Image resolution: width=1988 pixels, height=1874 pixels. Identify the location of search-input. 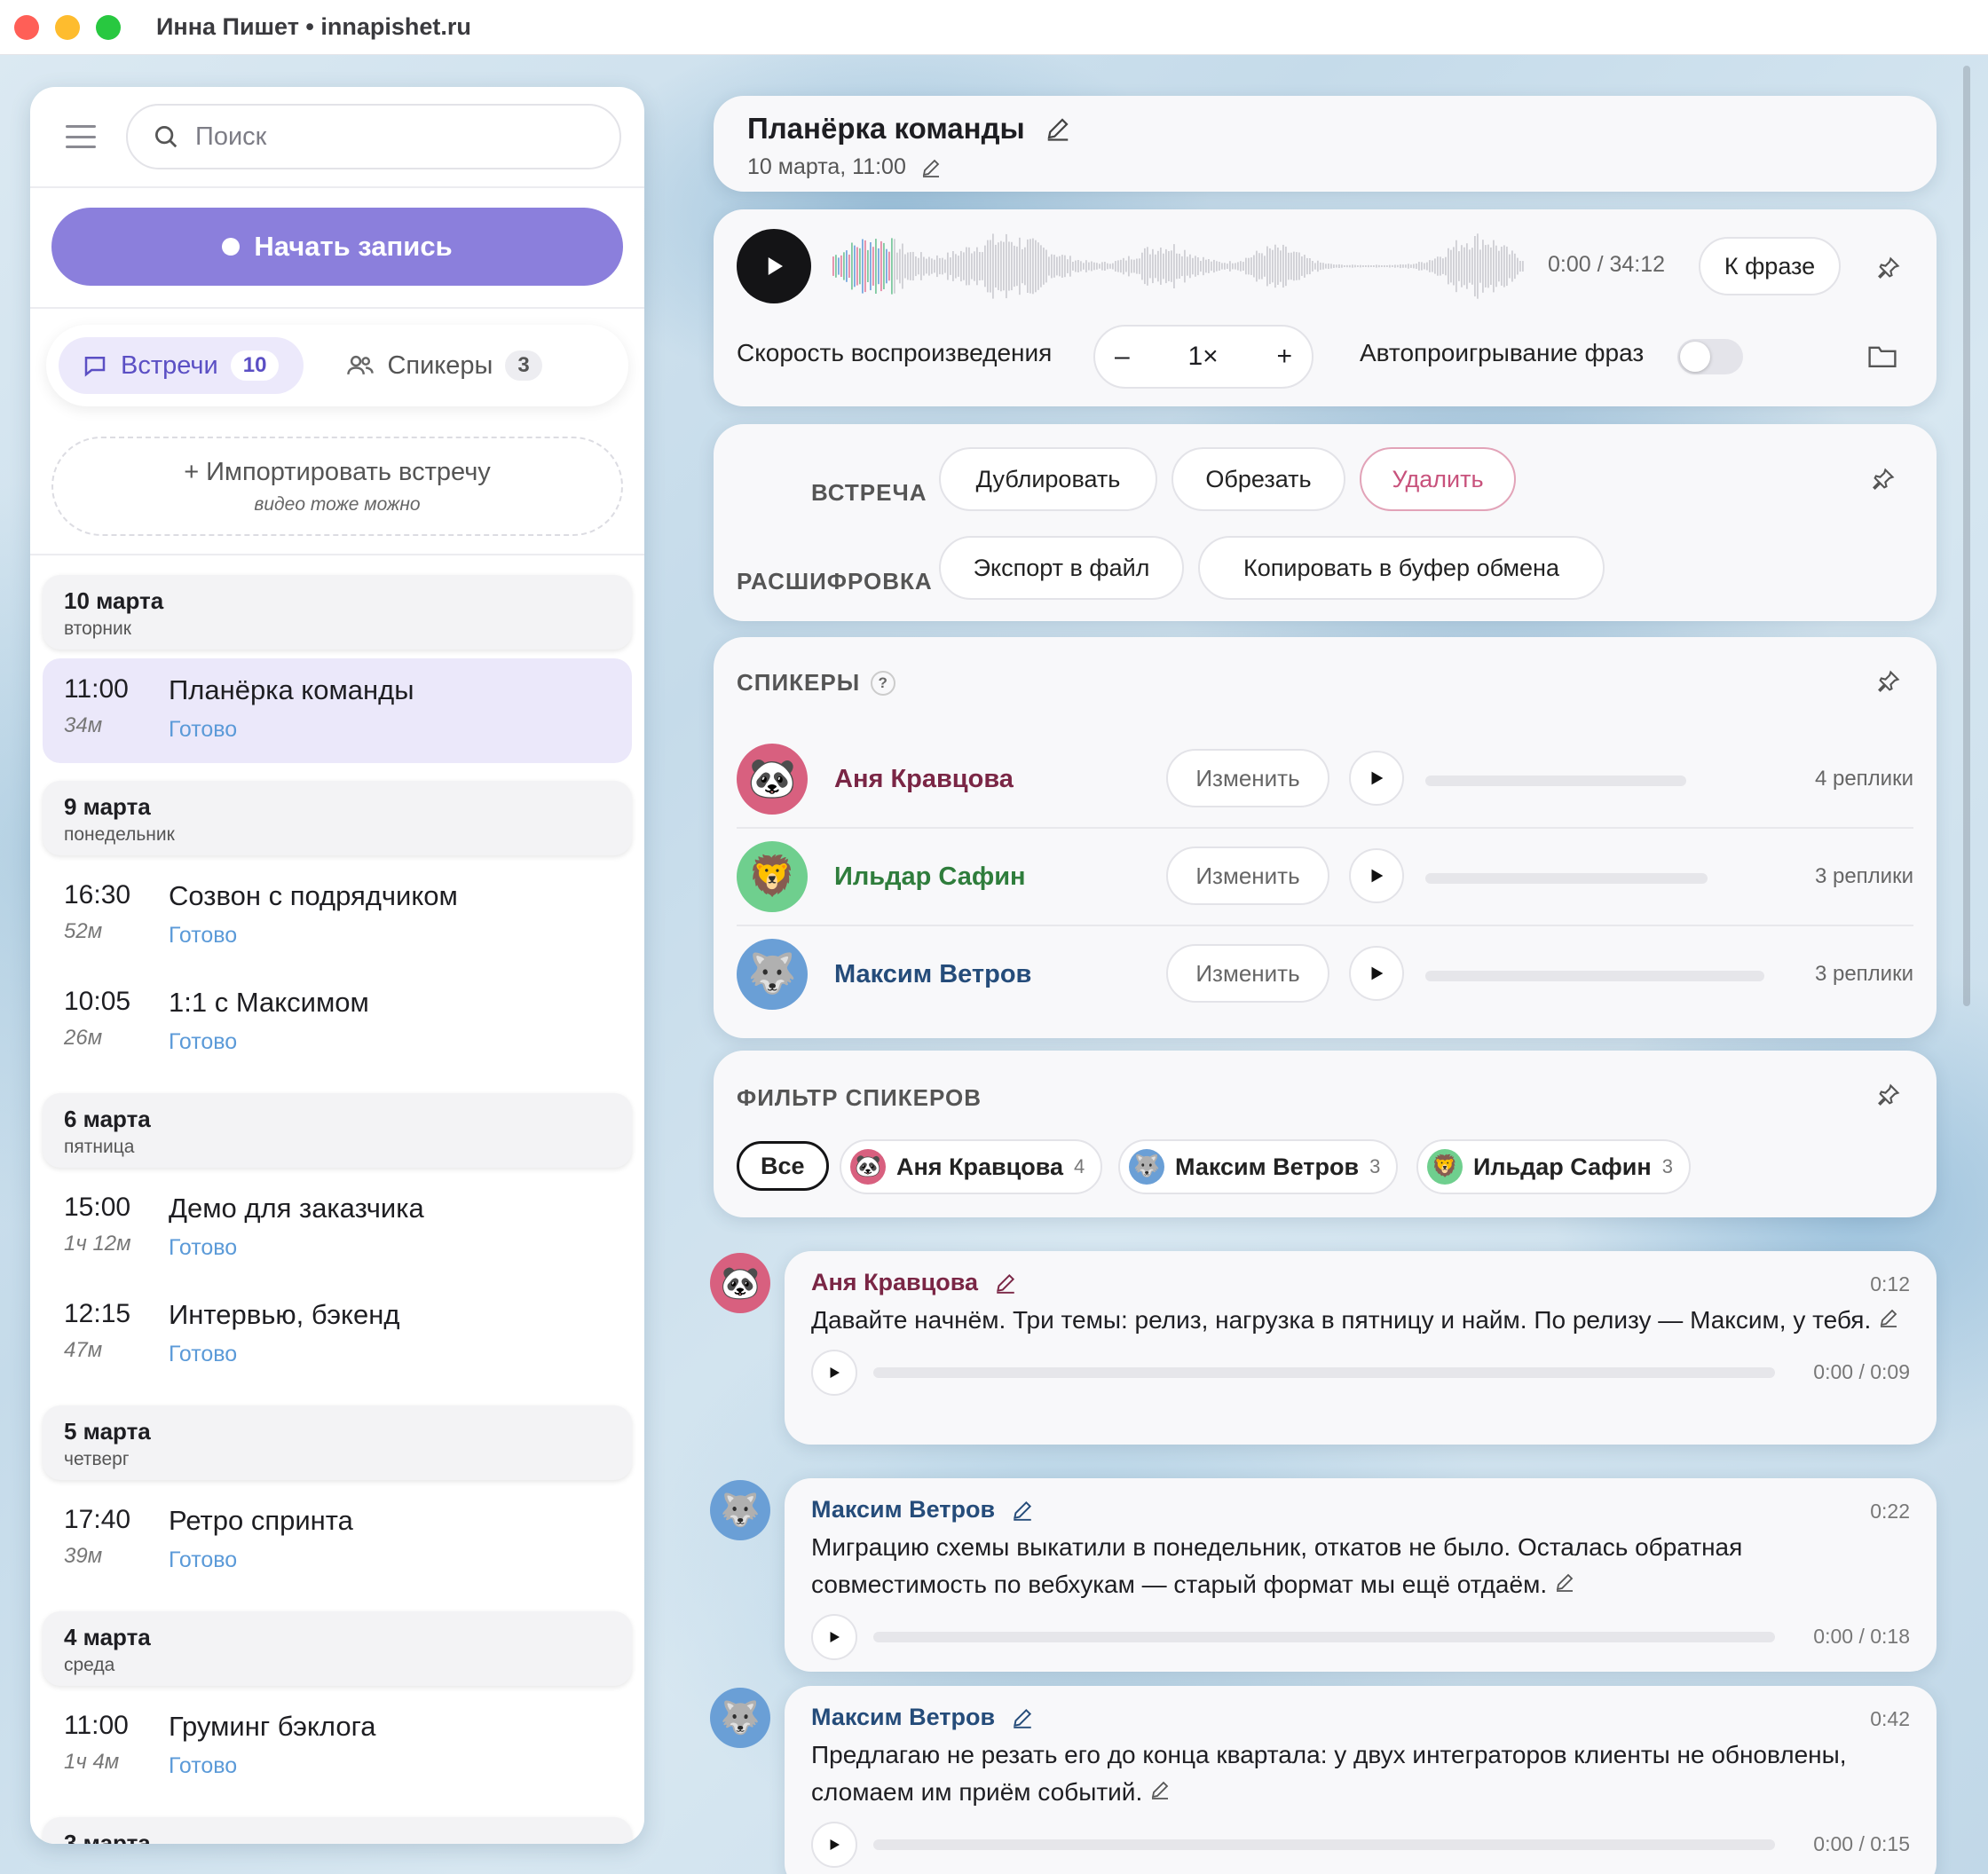
(390, 137).